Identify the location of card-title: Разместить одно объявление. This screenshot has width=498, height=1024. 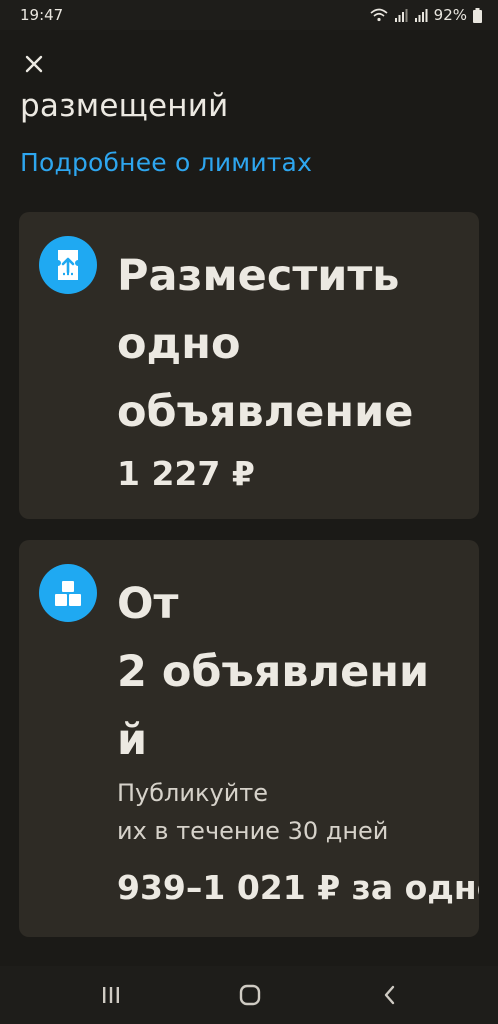
(265, 344).